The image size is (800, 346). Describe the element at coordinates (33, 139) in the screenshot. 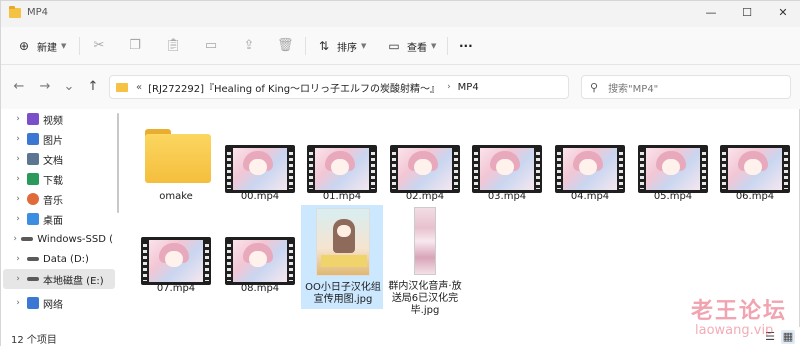

I see `pictures-folder-icon` at that location.